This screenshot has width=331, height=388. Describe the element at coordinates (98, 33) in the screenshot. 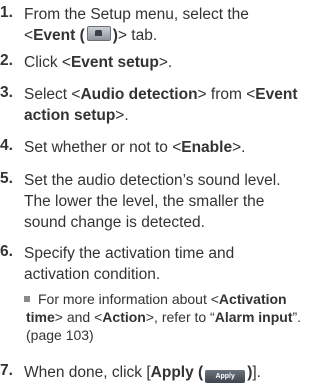

I see `event-tab-icon` at that location.